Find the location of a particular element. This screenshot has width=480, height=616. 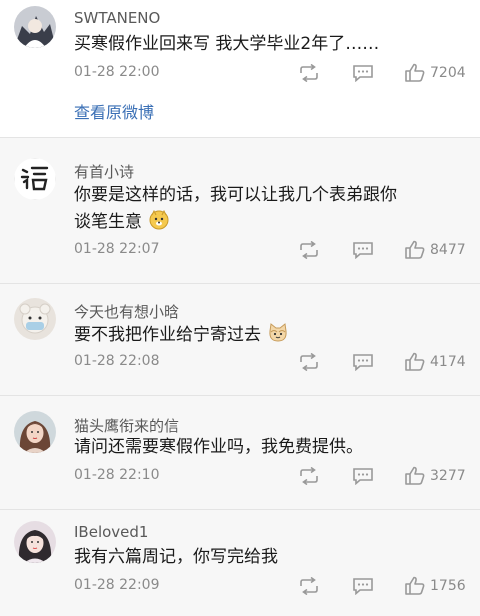

like-count: 1756 is located at coordinates (448, 586).